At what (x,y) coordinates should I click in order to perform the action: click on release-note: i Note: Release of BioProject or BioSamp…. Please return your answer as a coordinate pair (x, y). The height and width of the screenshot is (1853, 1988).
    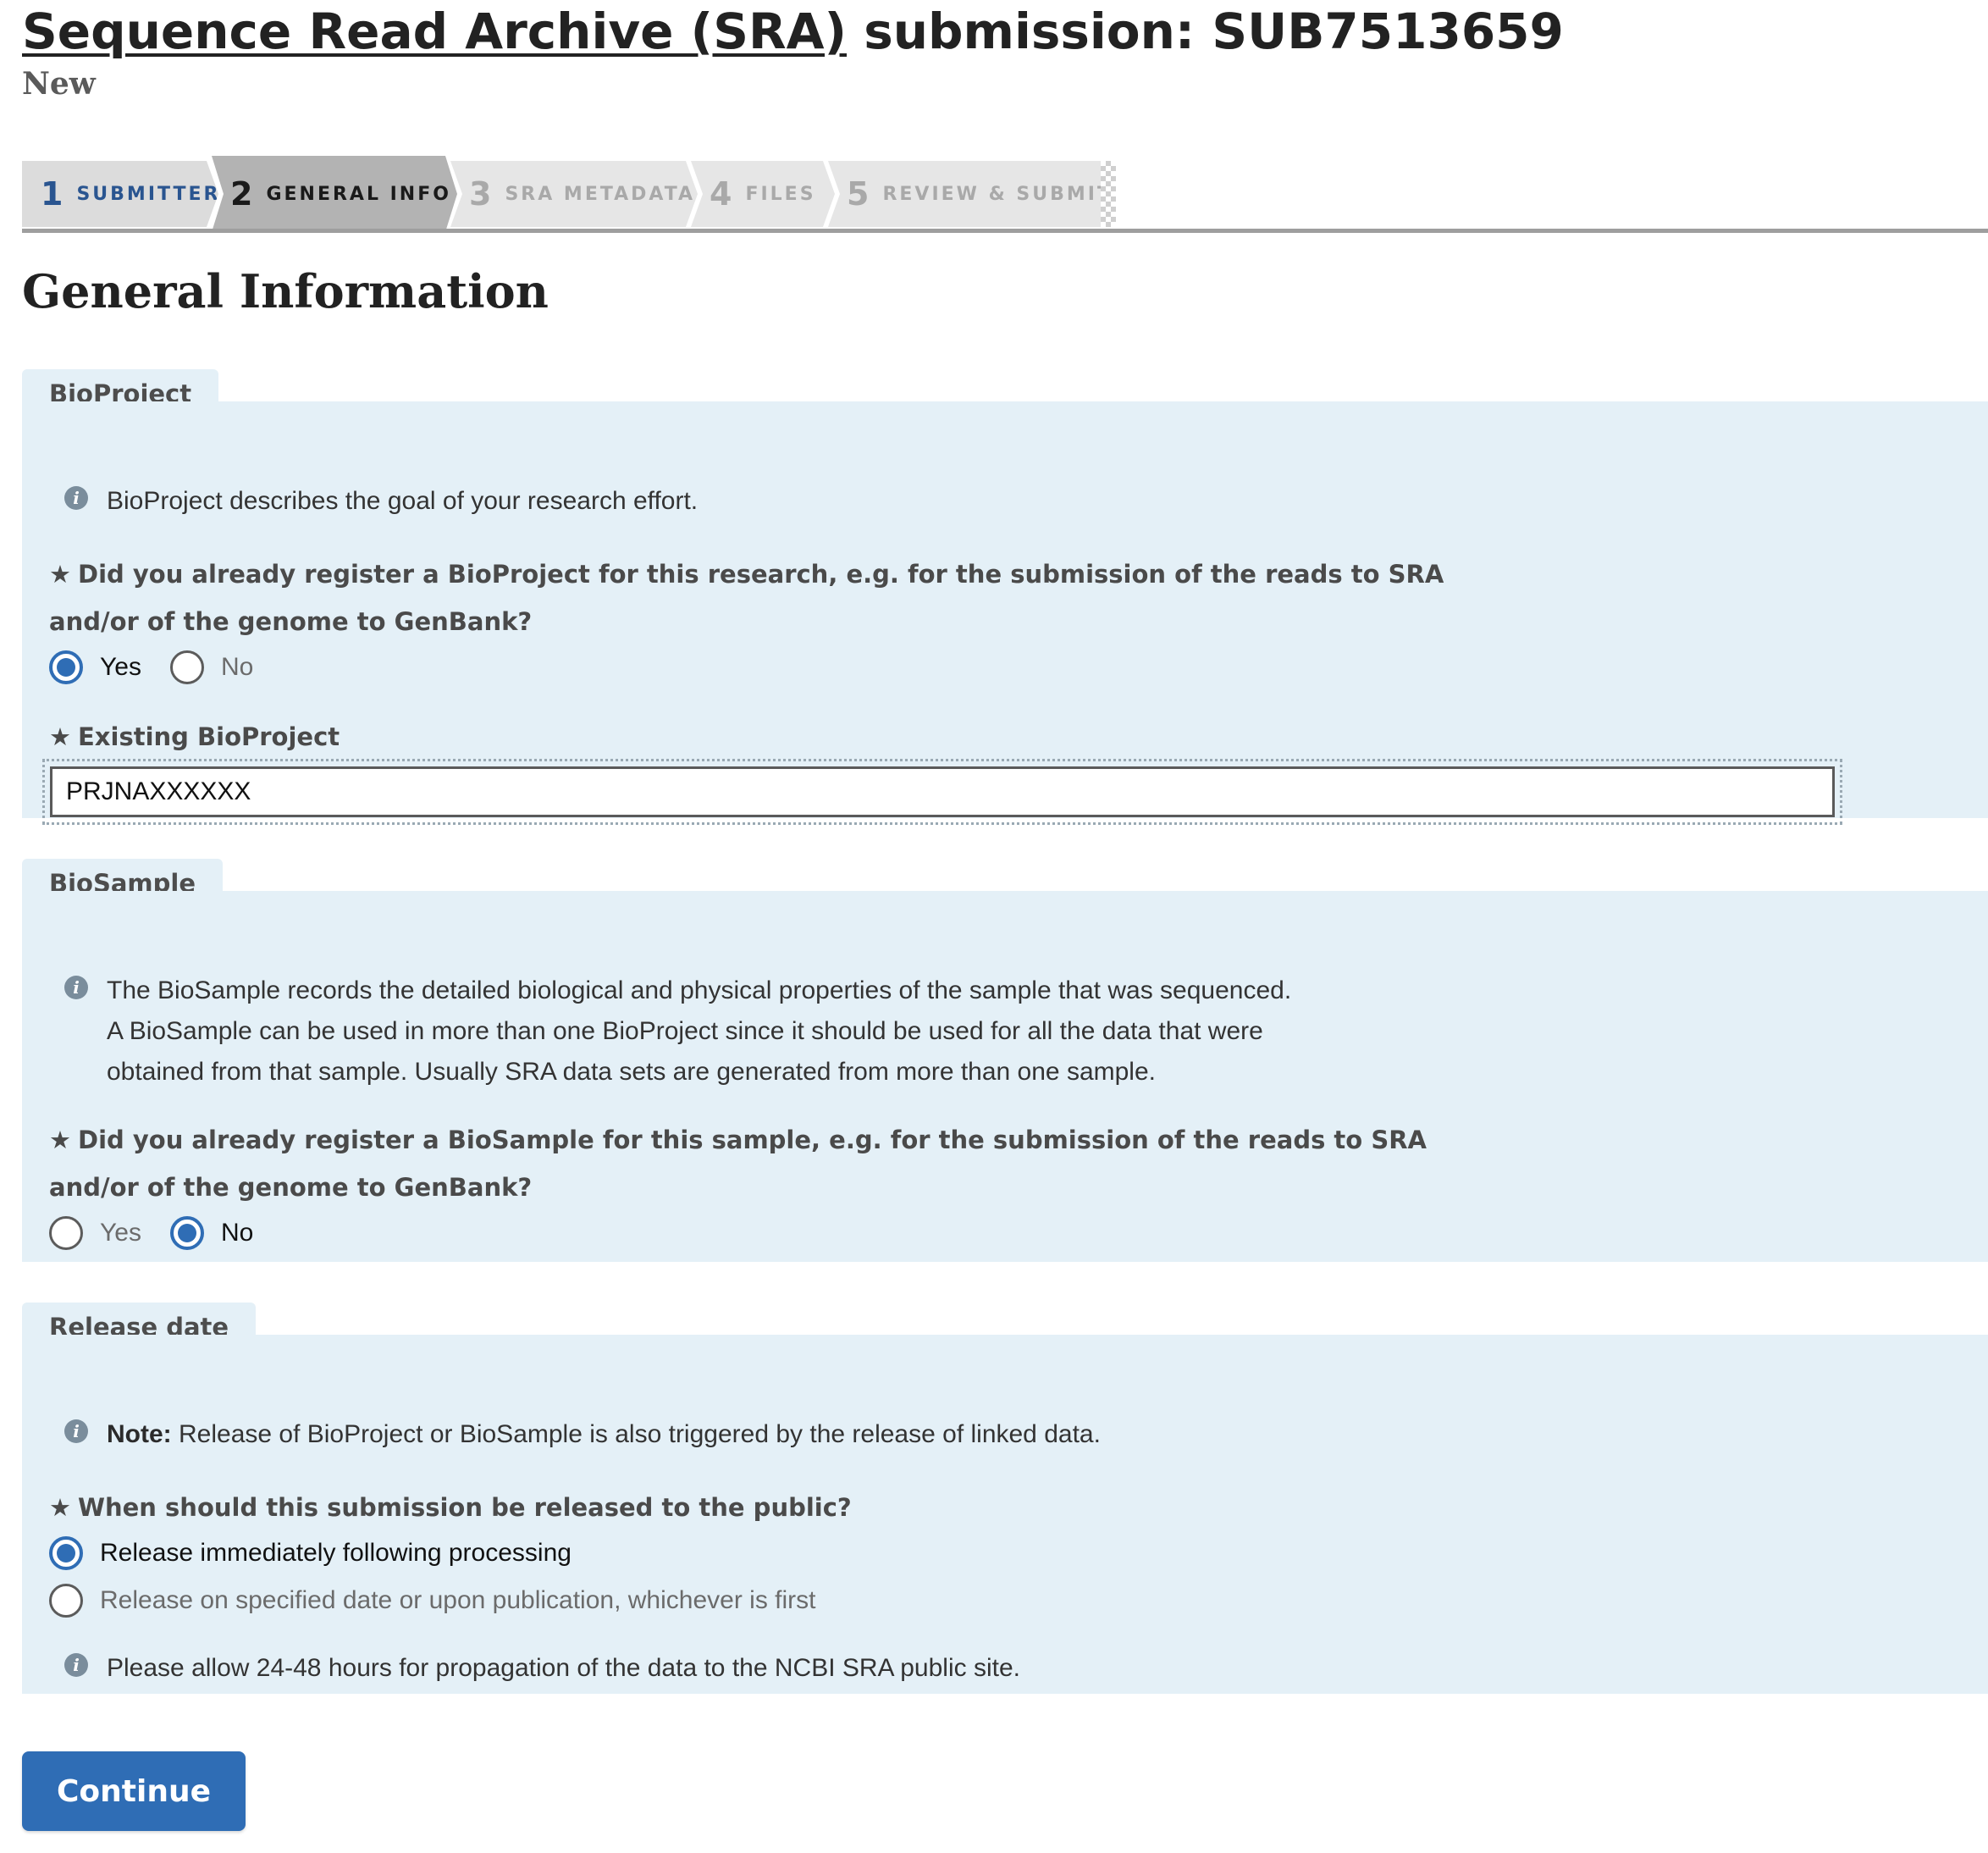
    Looking at the image, I should click on (582, 1434).